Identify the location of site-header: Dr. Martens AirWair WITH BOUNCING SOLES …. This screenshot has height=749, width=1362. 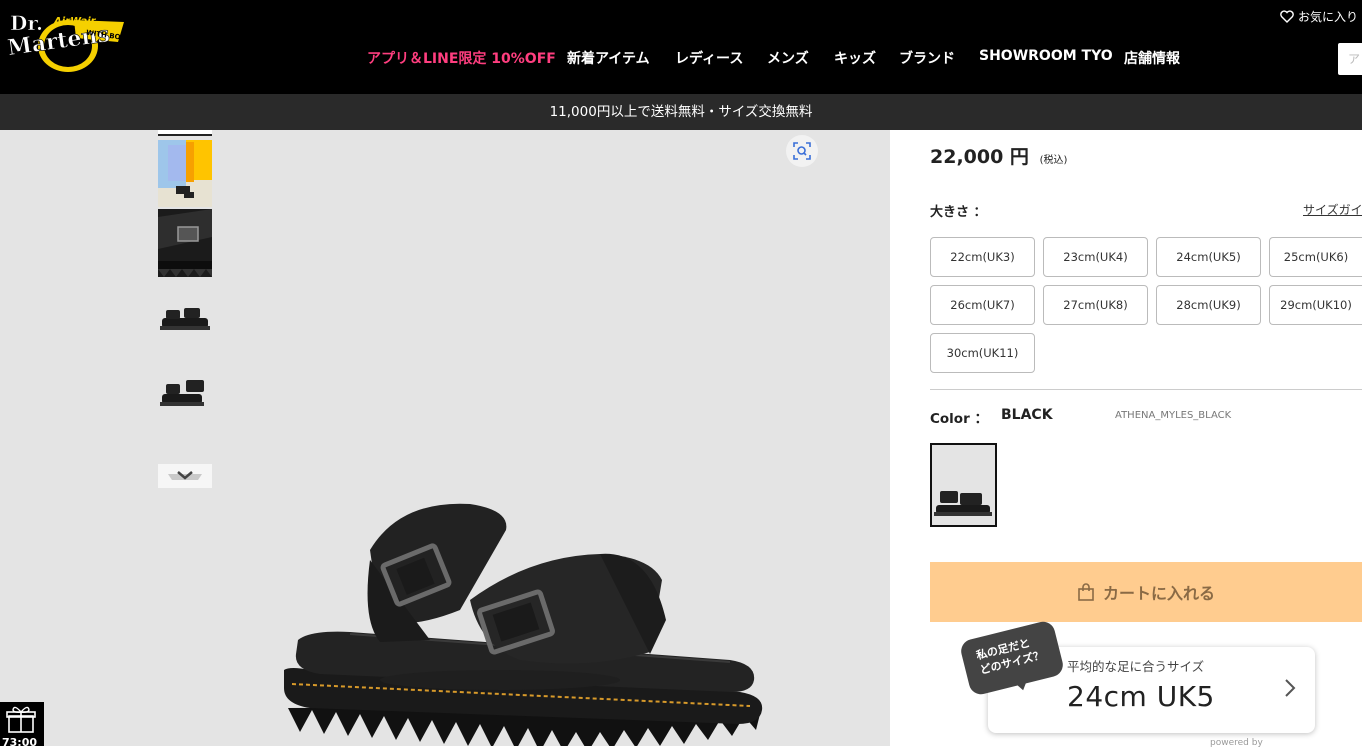
(681, 47).